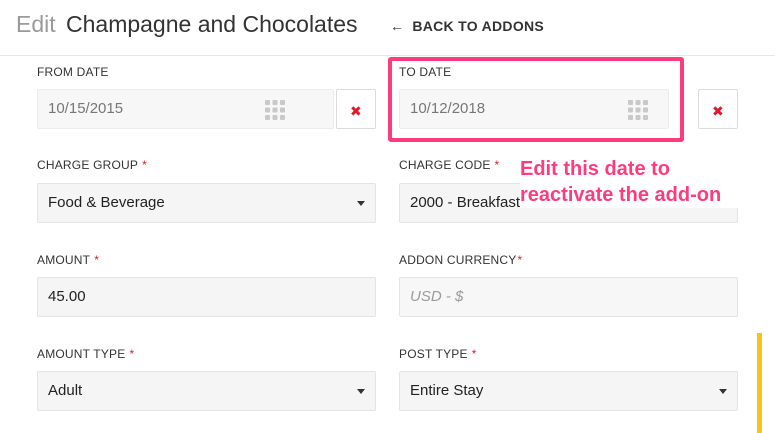  I want to click on annotation-callout: Edit this date to reactivate the add-on, so click(630, 182).